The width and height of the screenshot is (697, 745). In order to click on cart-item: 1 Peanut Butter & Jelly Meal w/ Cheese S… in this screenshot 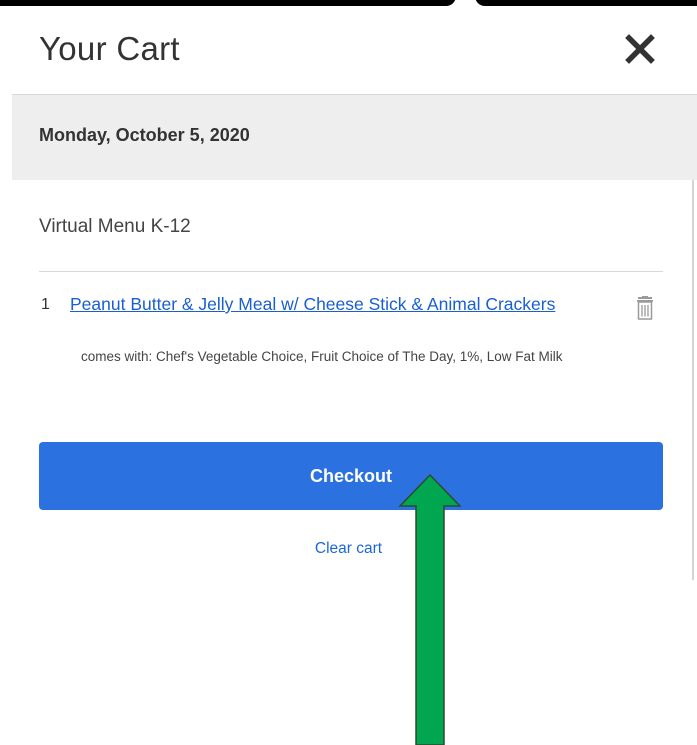, I will do `click(351, 342)`.